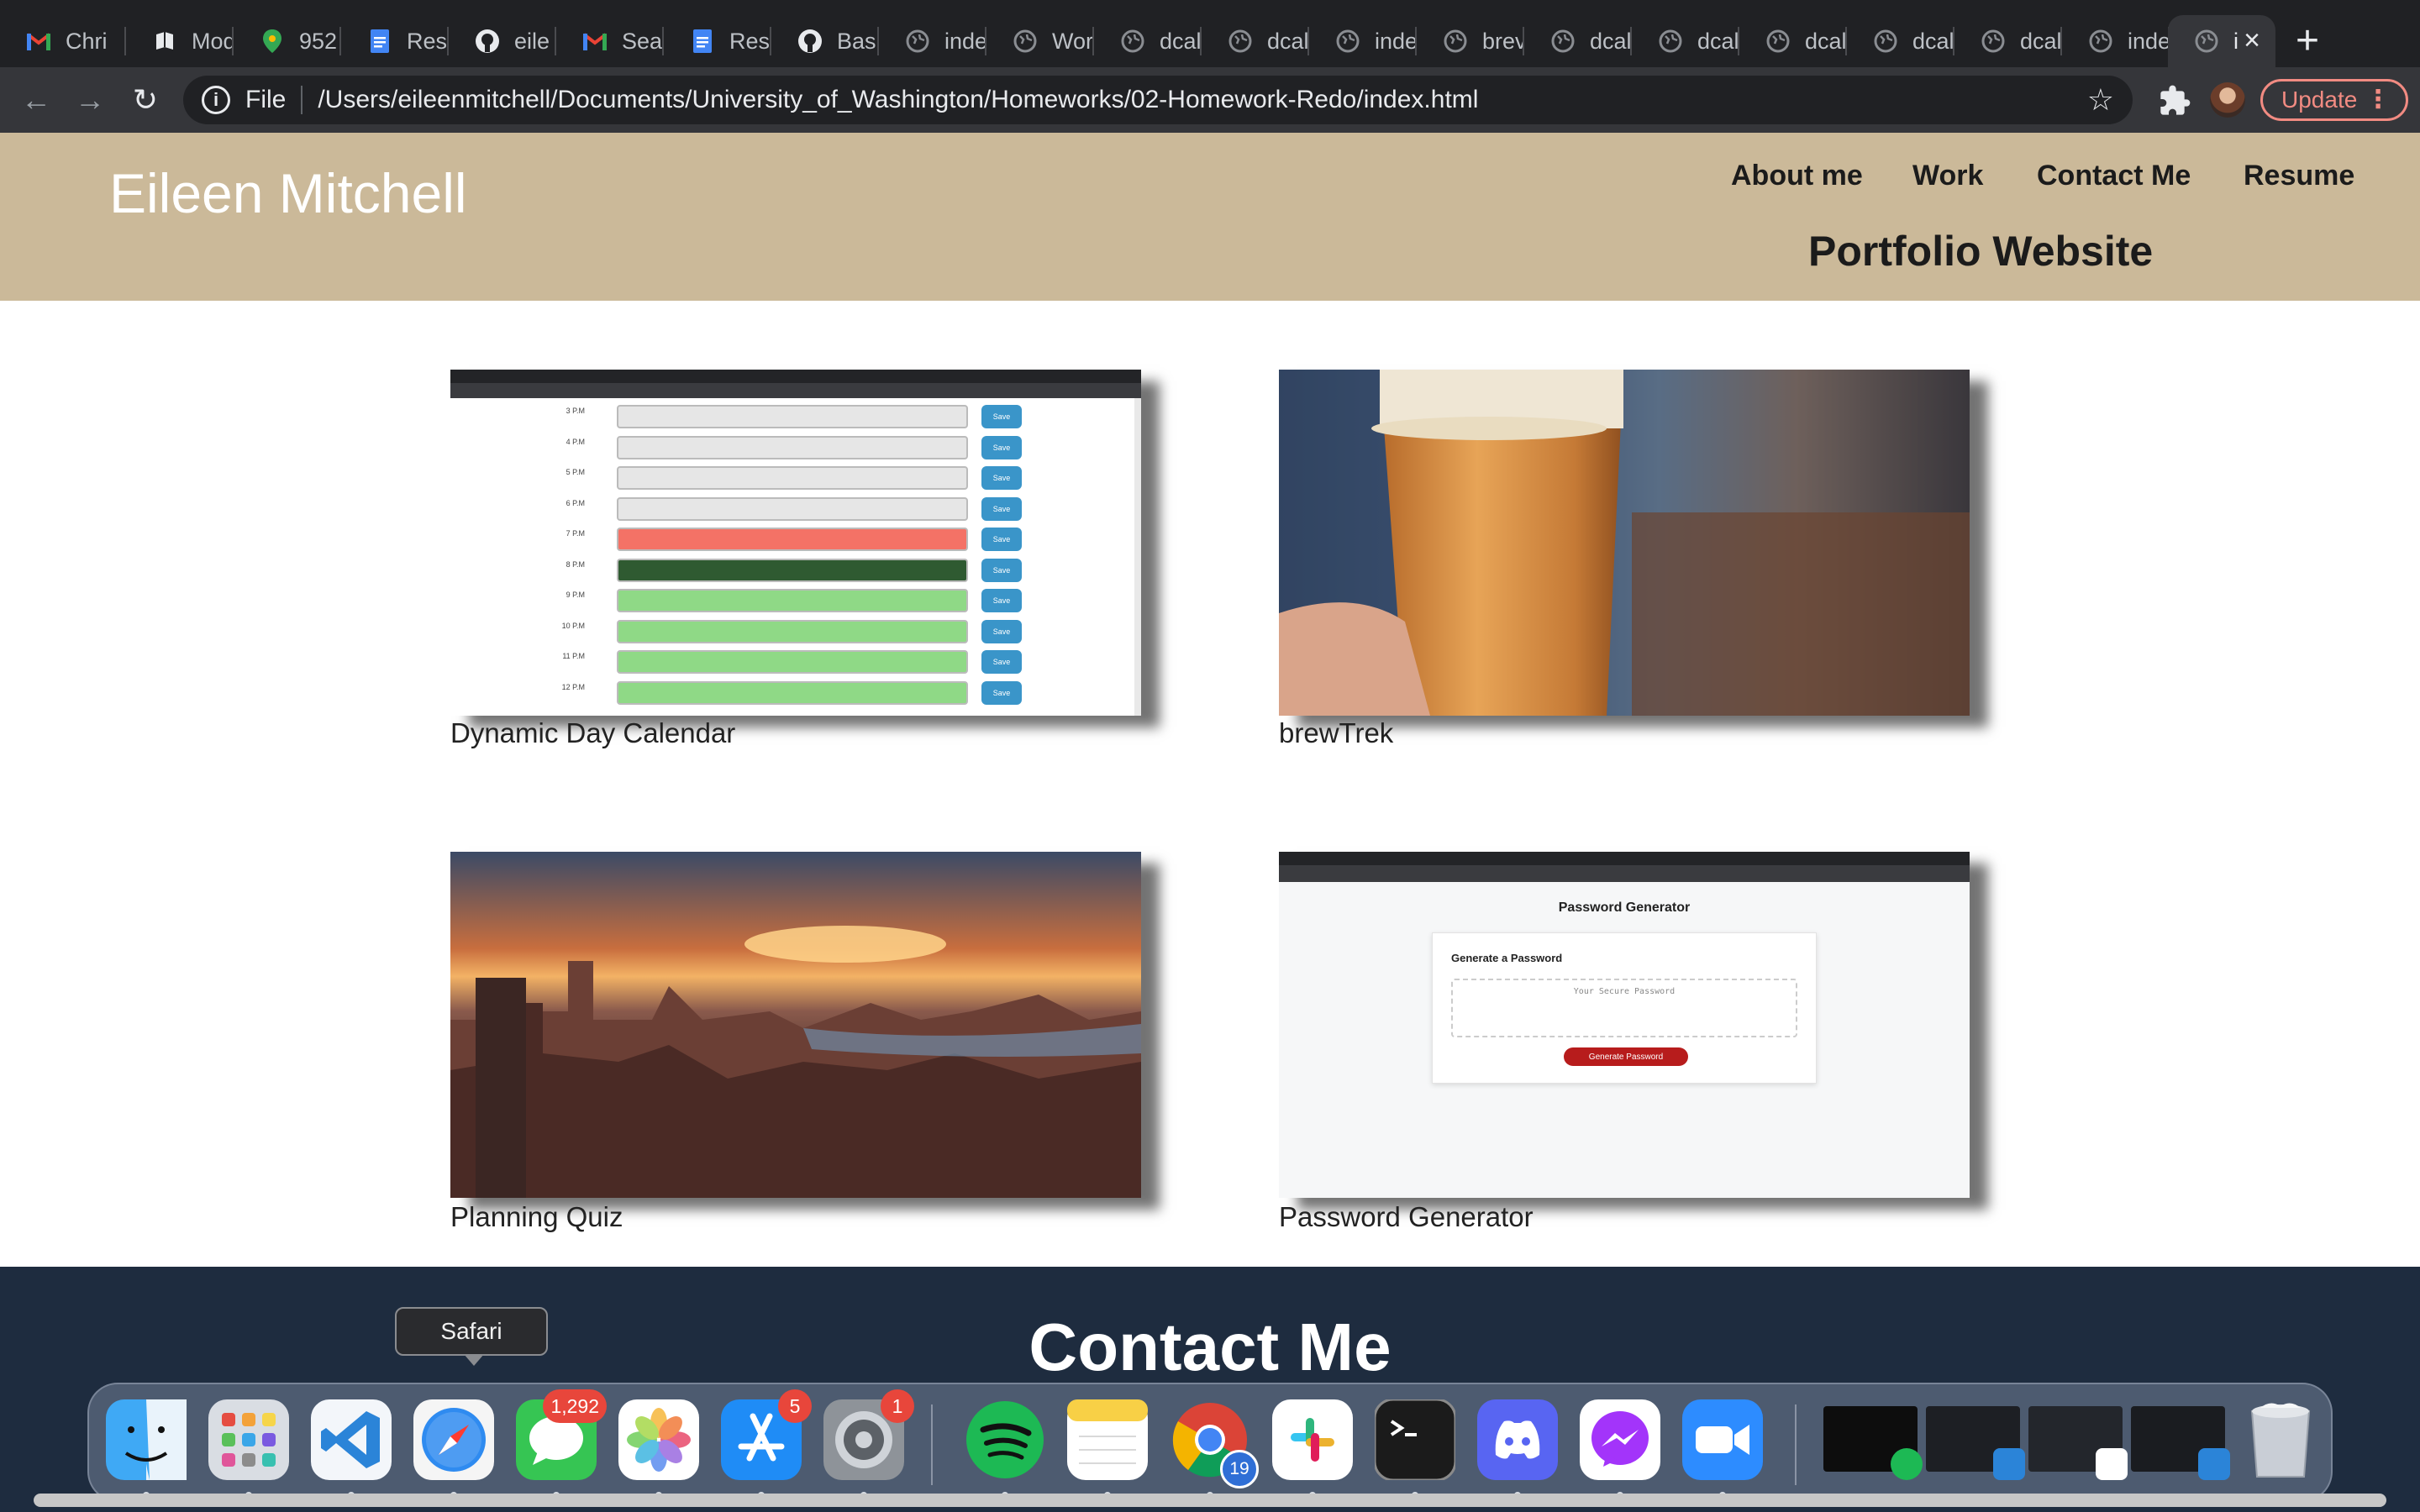 The width and height of the screenshot is (2420, 1512). Describe the element at coordinates (610, 41) in the screenshot. I see `browser-tab: Sear` at that location.